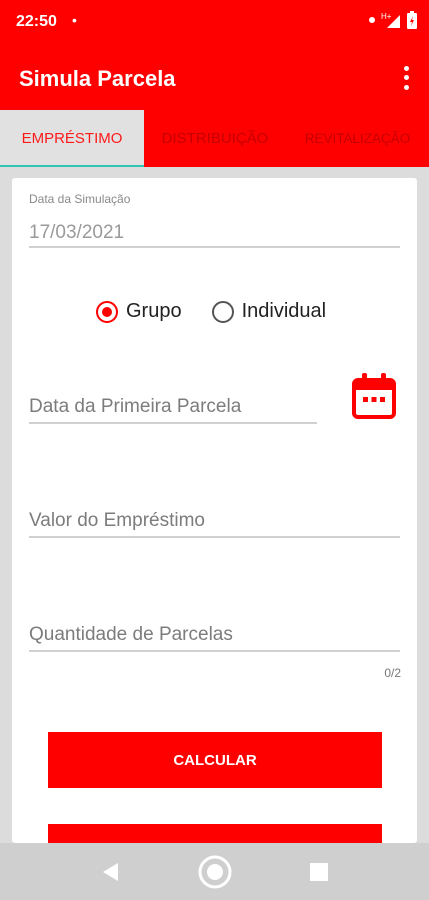 This screenshot has width=429, height=900. Describe the element at coordinates (72, 138) in the screenshot. I see `tab-emprestimo: EMPRÉSTIMO` at that location.